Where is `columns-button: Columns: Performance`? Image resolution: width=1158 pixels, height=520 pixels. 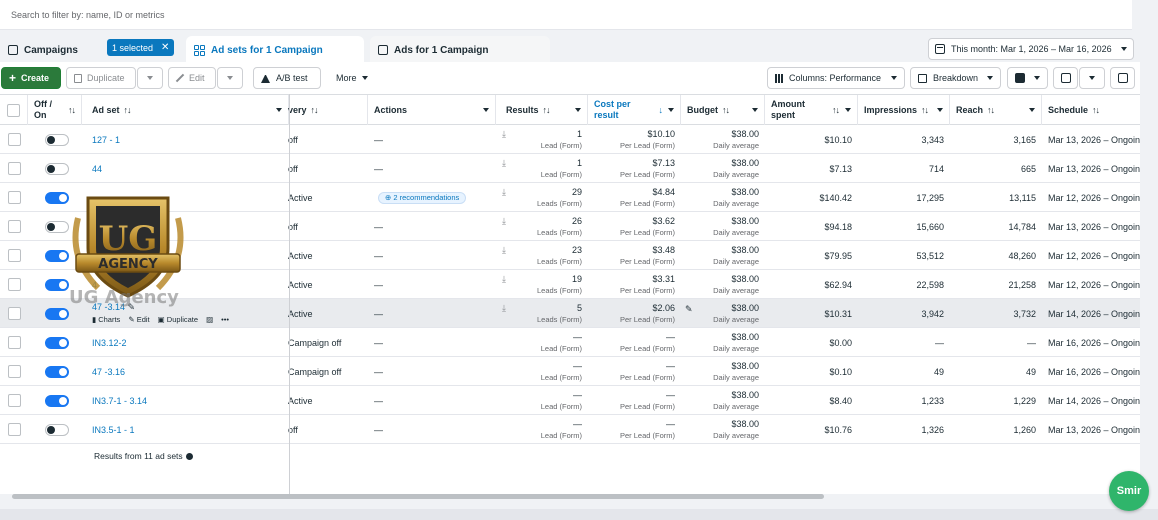
columns-button: Columns: Performance is located at coordinates (836, 78).